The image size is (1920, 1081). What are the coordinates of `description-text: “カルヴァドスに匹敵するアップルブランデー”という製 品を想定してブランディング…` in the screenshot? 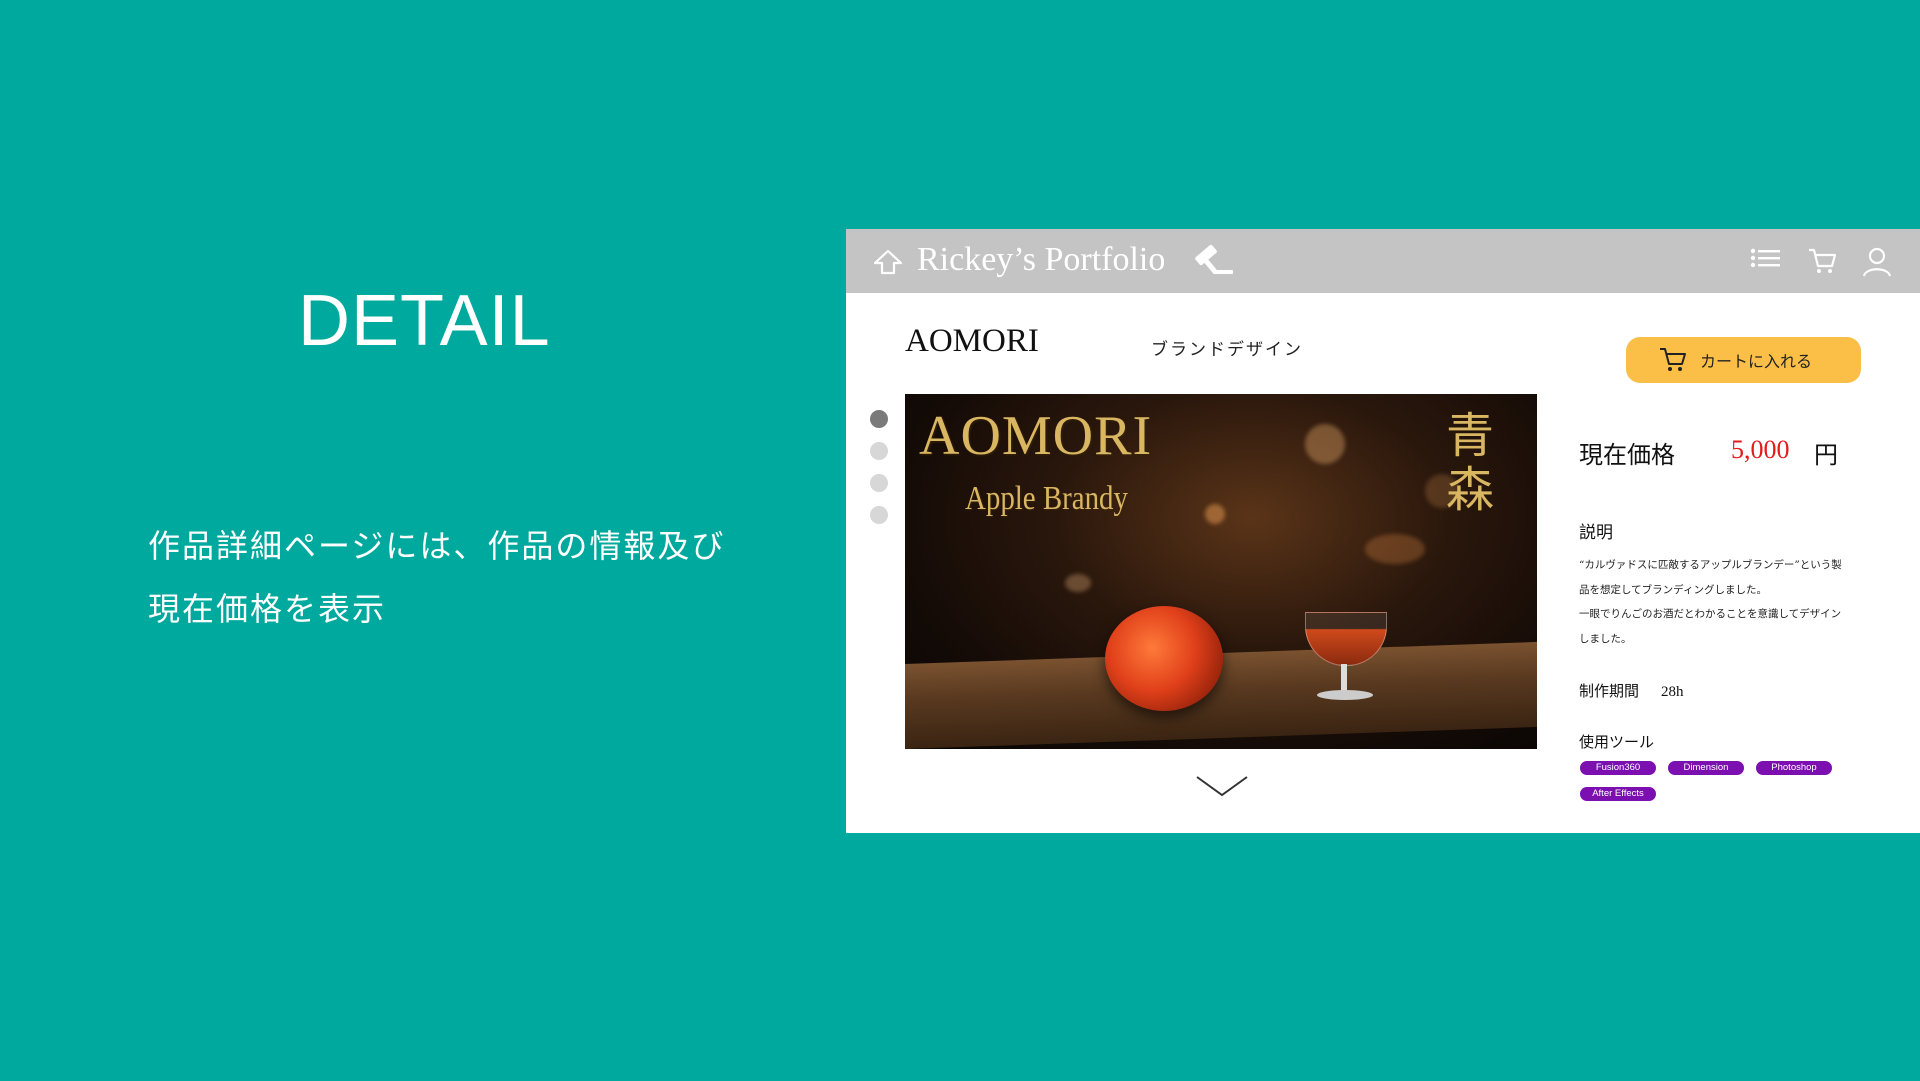 It's located at (1724, 602).